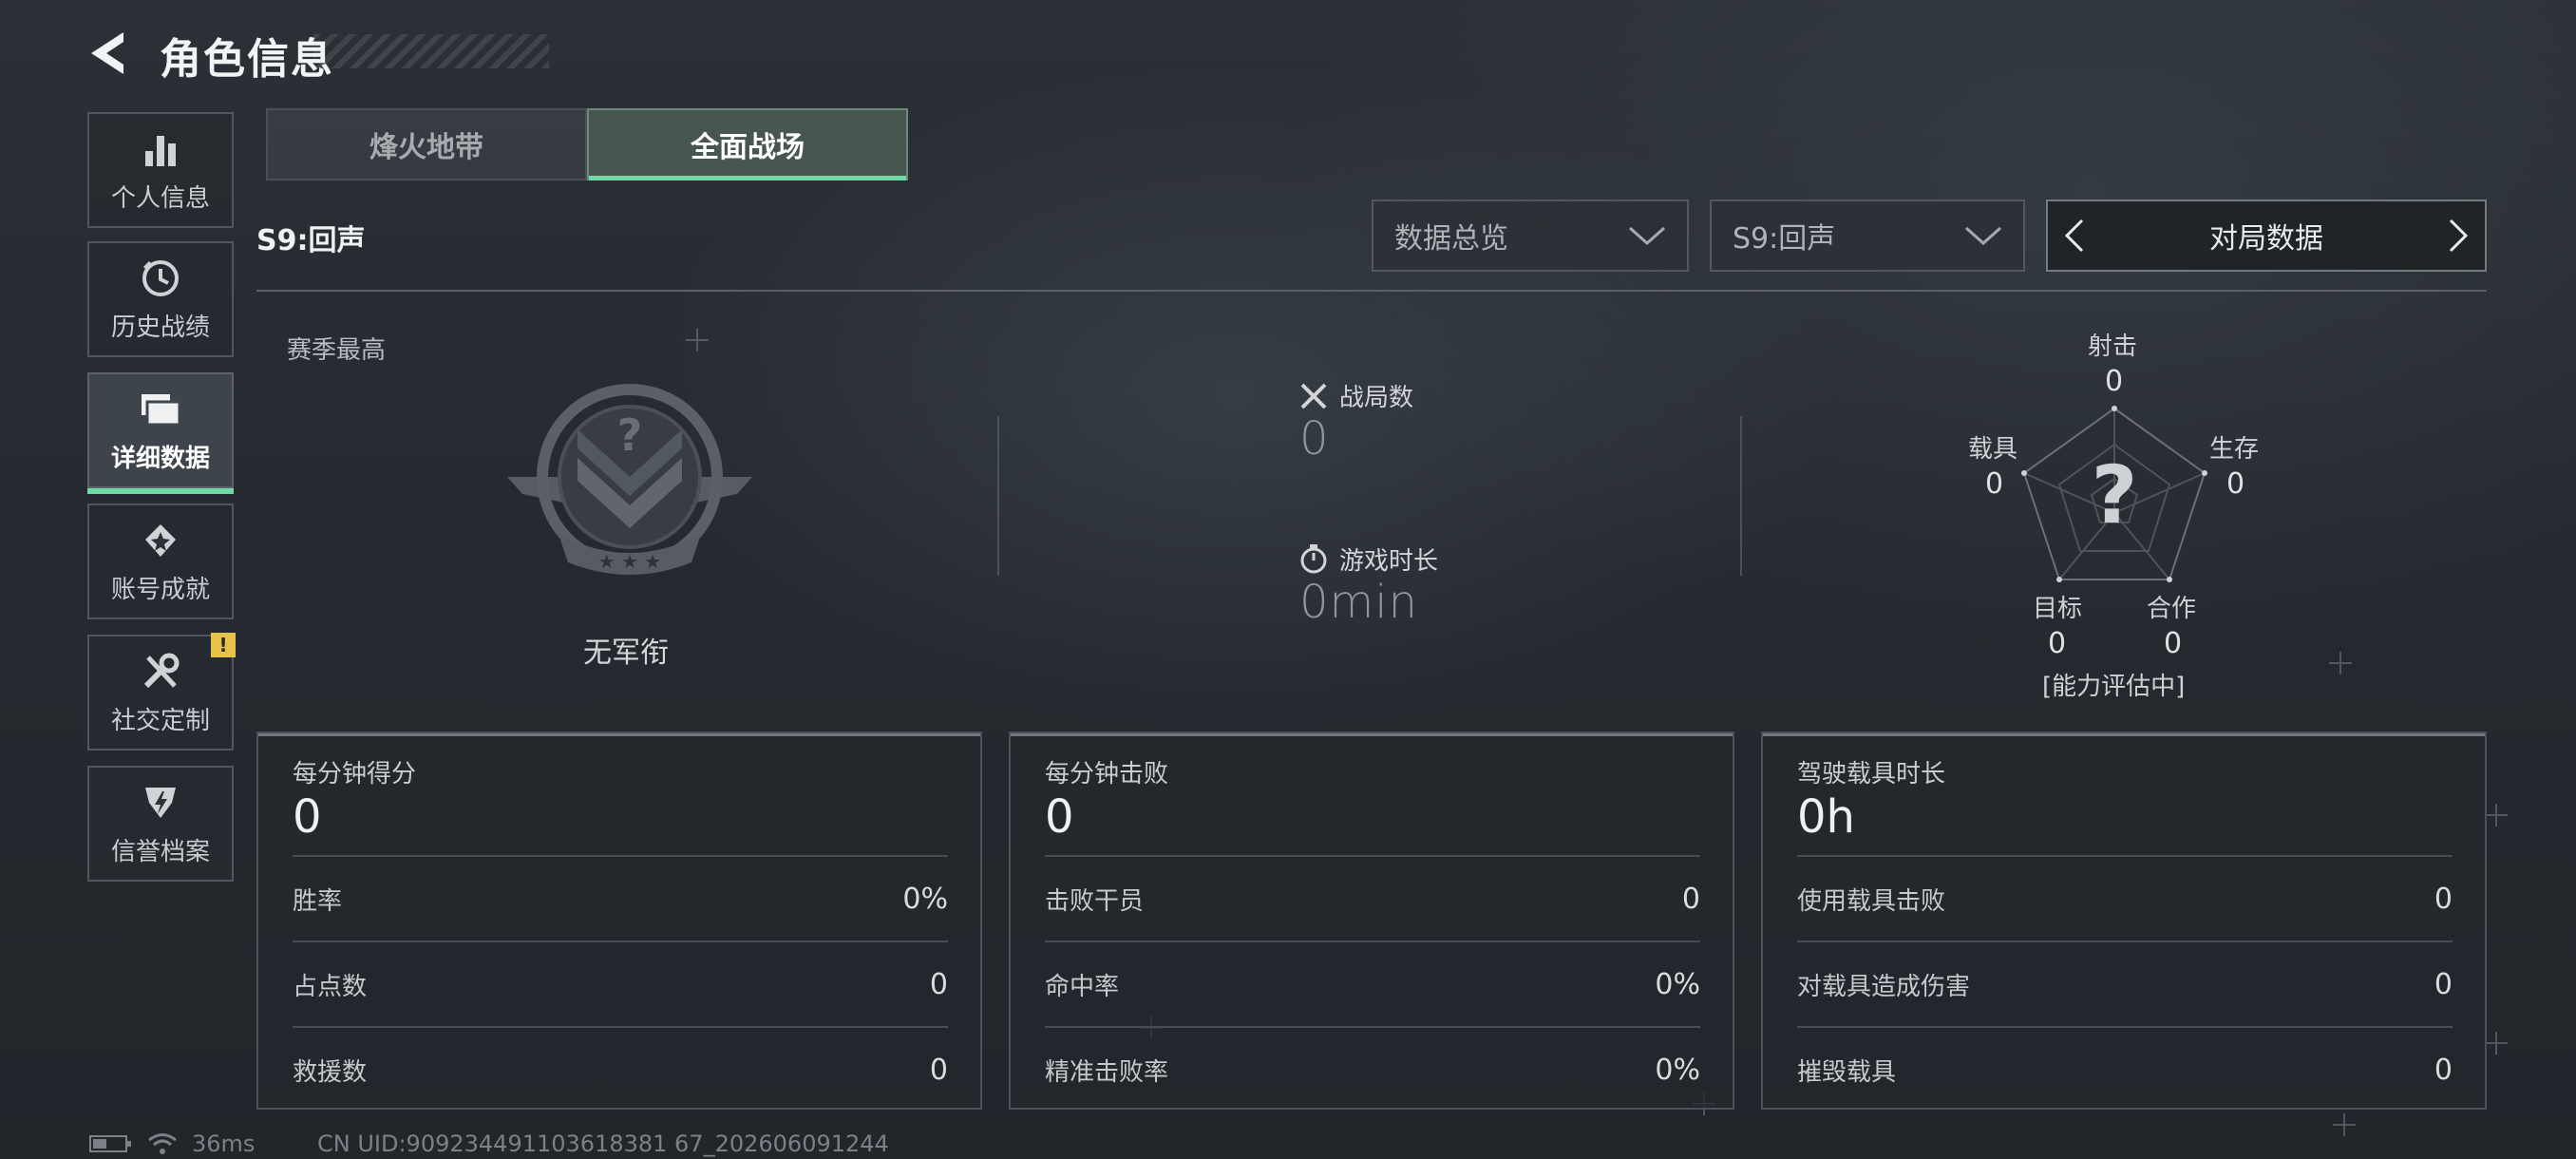 The height and width of the screenshot is (1159, 2576). What do you see at coordinates (311, 240) in the screenshot?
I see `season-label: S9:回声` at bounding box center [311, 240].